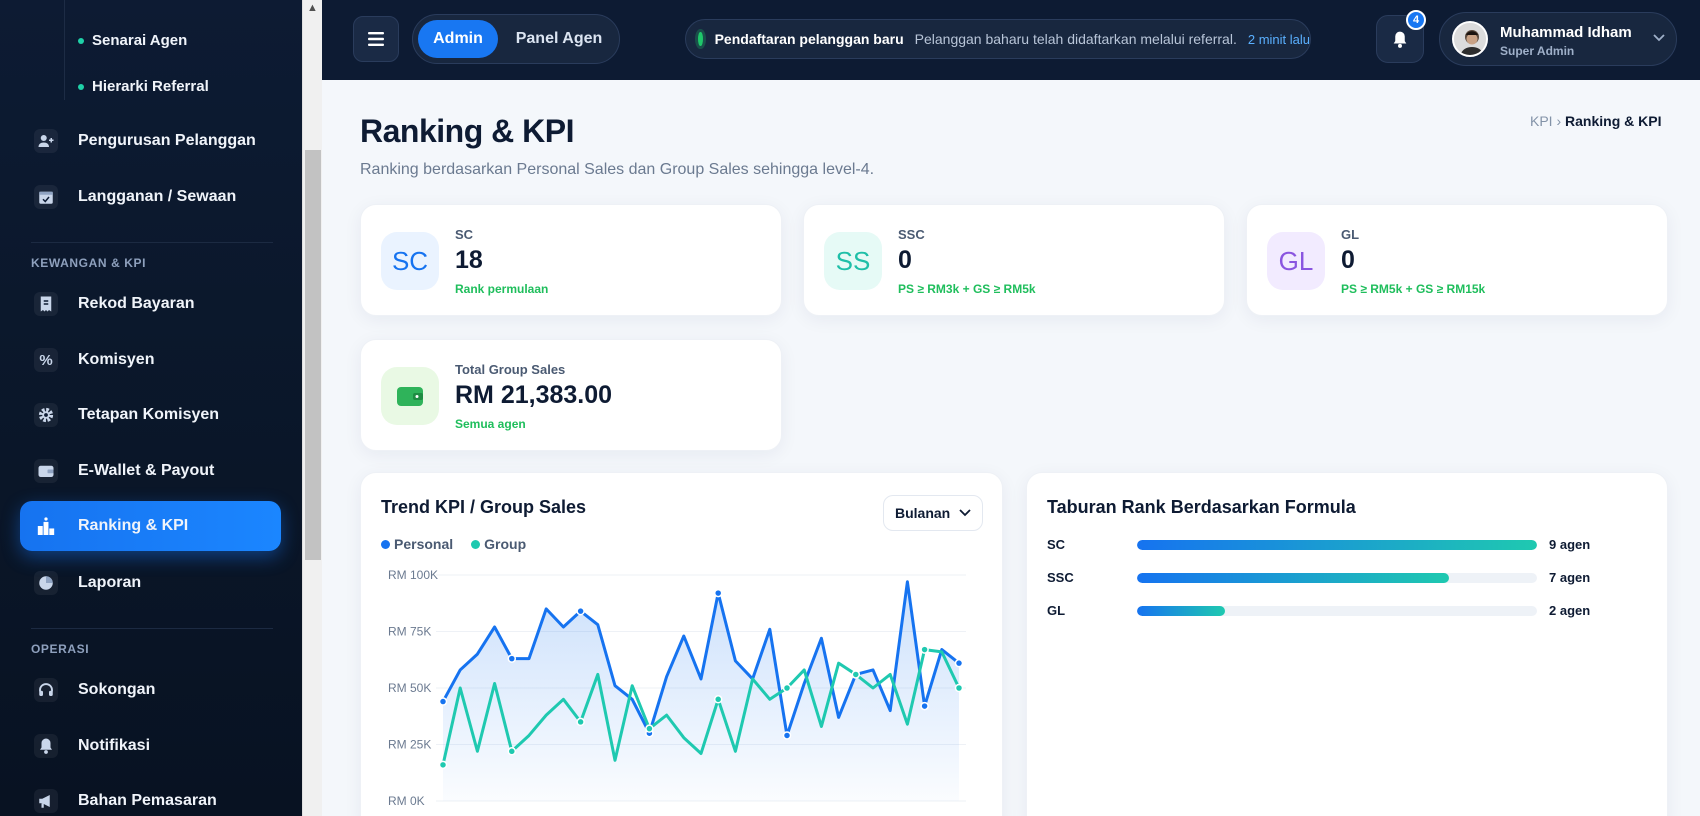  What do you see at coordinates (313, 355) in the screenshot?
I see `scrollbar-thumb` at bounding box center [313, 355].